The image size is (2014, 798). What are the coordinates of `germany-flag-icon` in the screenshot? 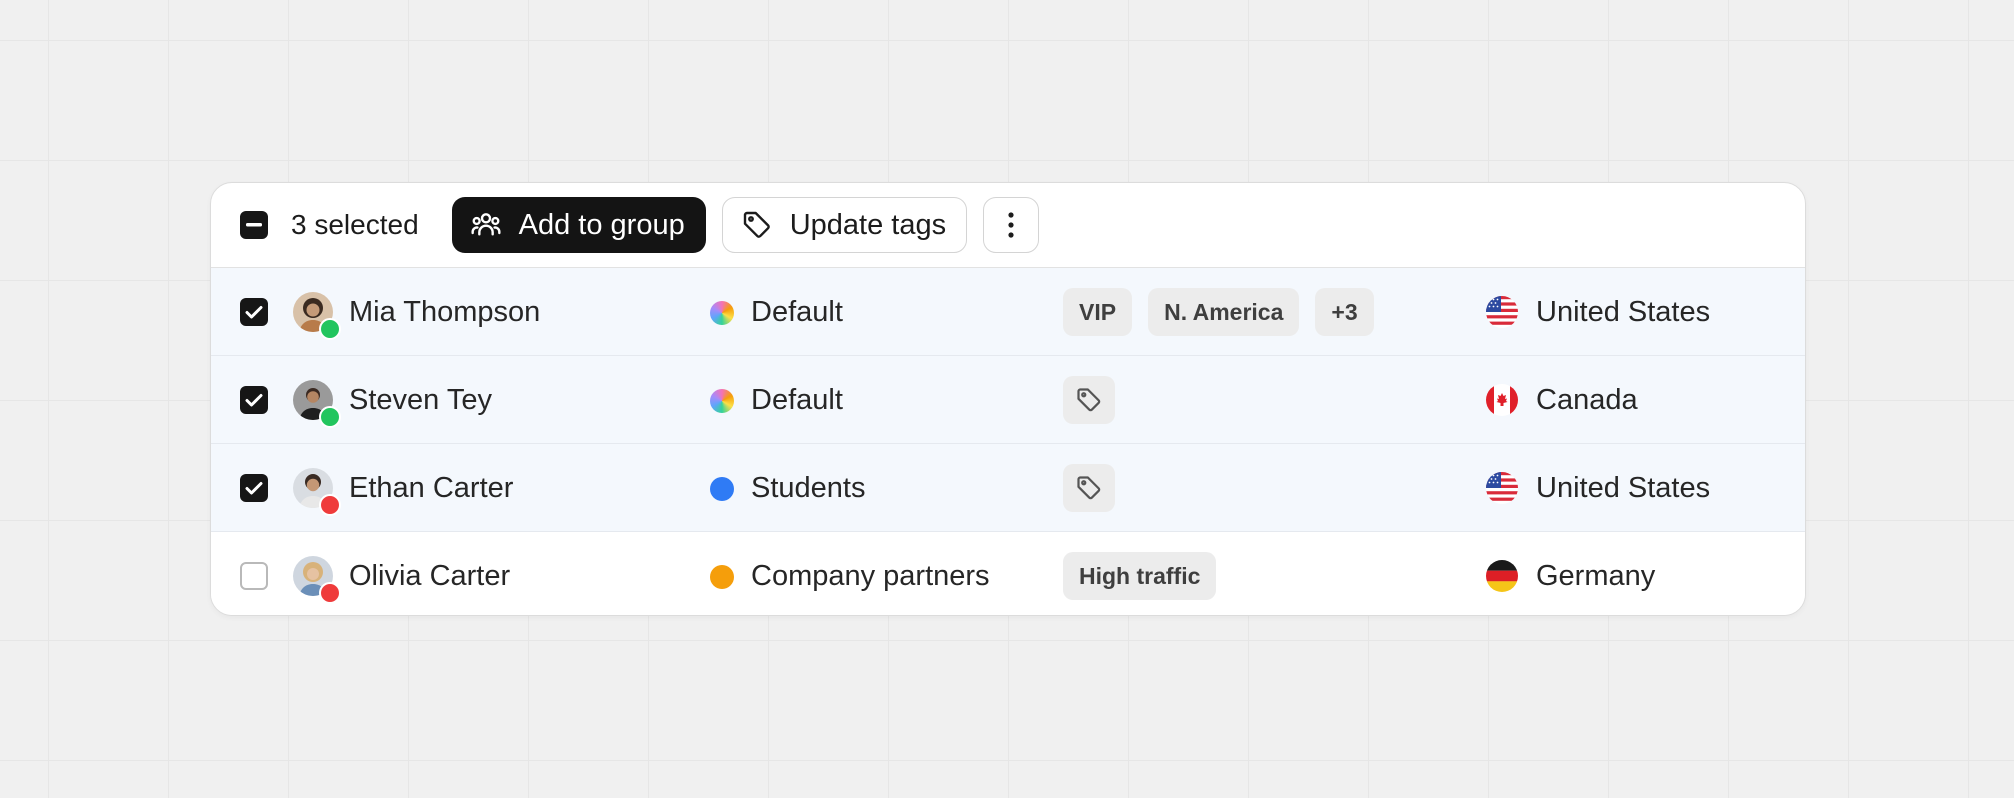 It's located at (1502, 576).